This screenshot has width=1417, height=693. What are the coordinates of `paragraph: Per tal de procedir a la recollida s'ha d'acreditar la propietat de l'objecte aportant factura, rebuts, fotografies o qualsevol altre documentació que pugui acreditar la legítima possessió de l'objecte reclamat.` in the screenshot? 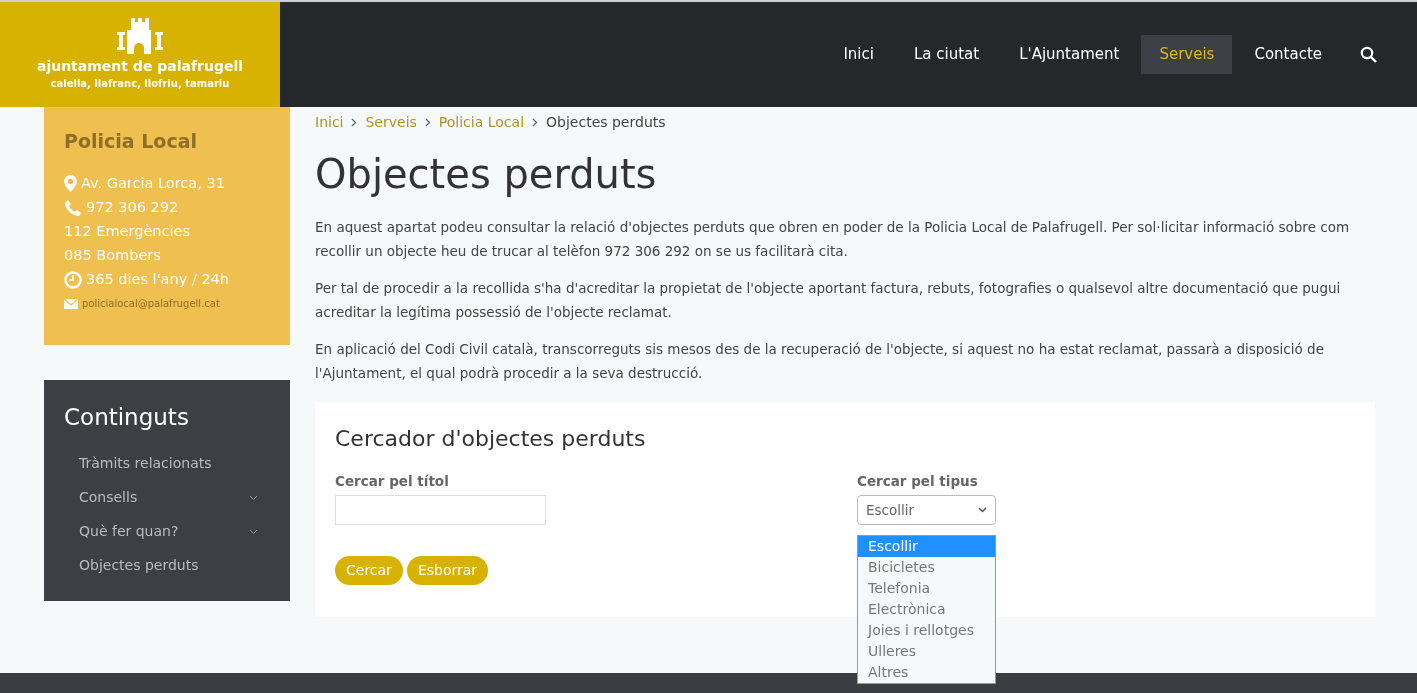 It's located at (828, 300).